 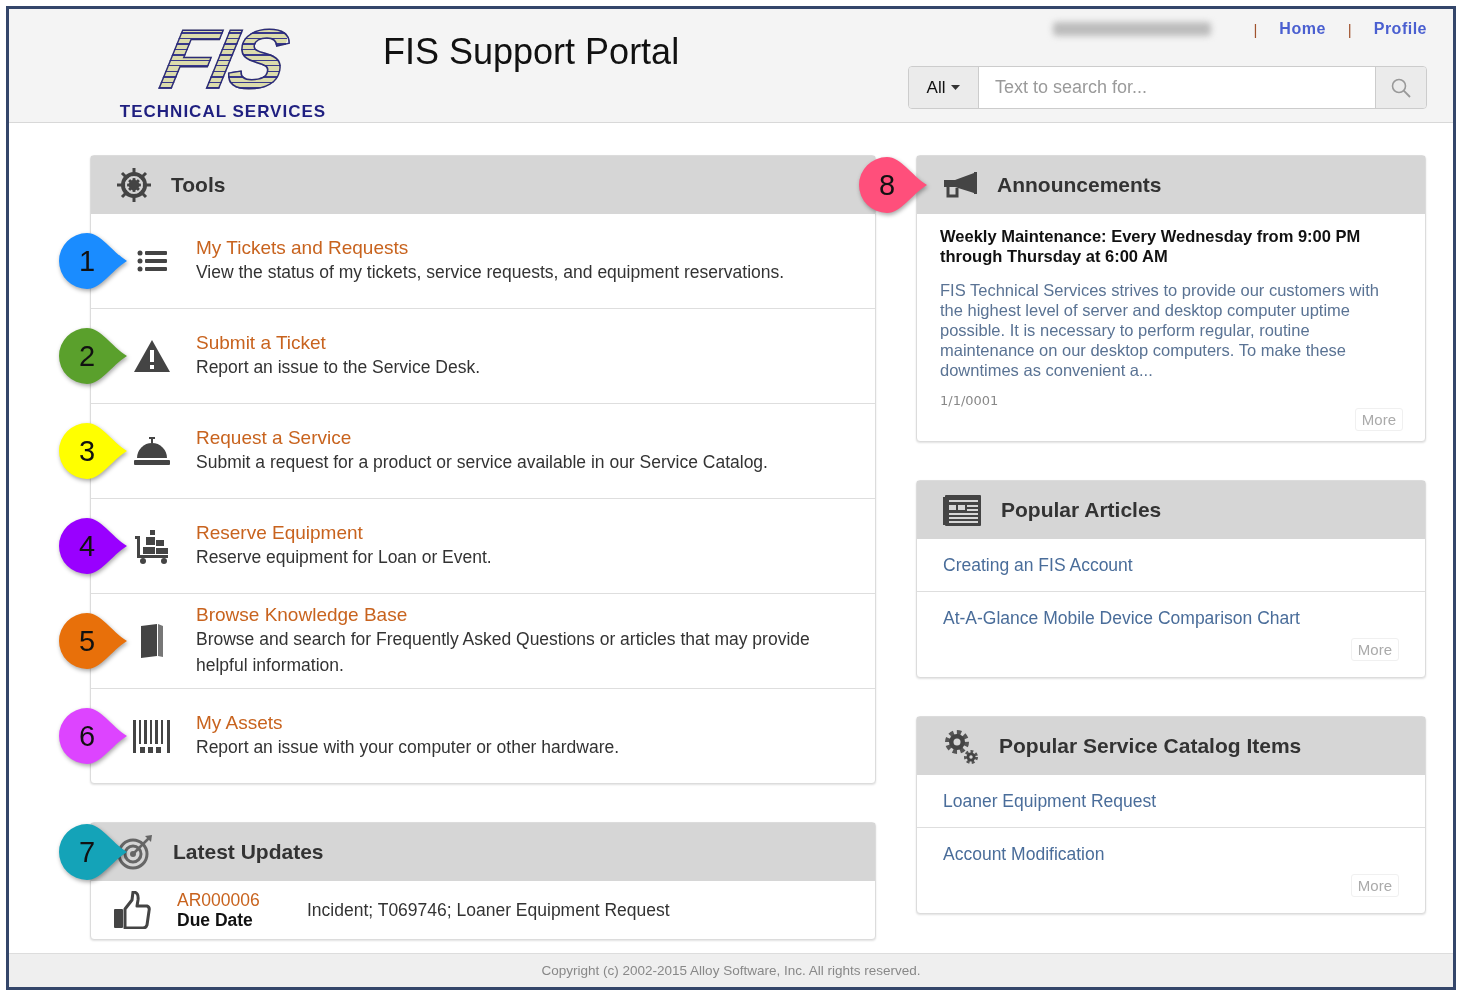 What do you see at coordinates (302, 615) in the screenshot?
I see `tool-link: Browse Knowledge Base` at bounding box center [302, 615].